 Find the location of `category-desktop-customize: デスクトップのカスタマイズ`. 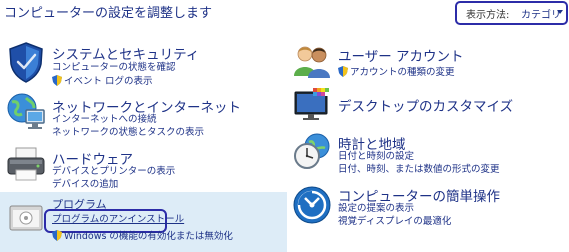

category-desktop-customize: デスクトップのカスタマイズ is located at coordinates (425, 105).